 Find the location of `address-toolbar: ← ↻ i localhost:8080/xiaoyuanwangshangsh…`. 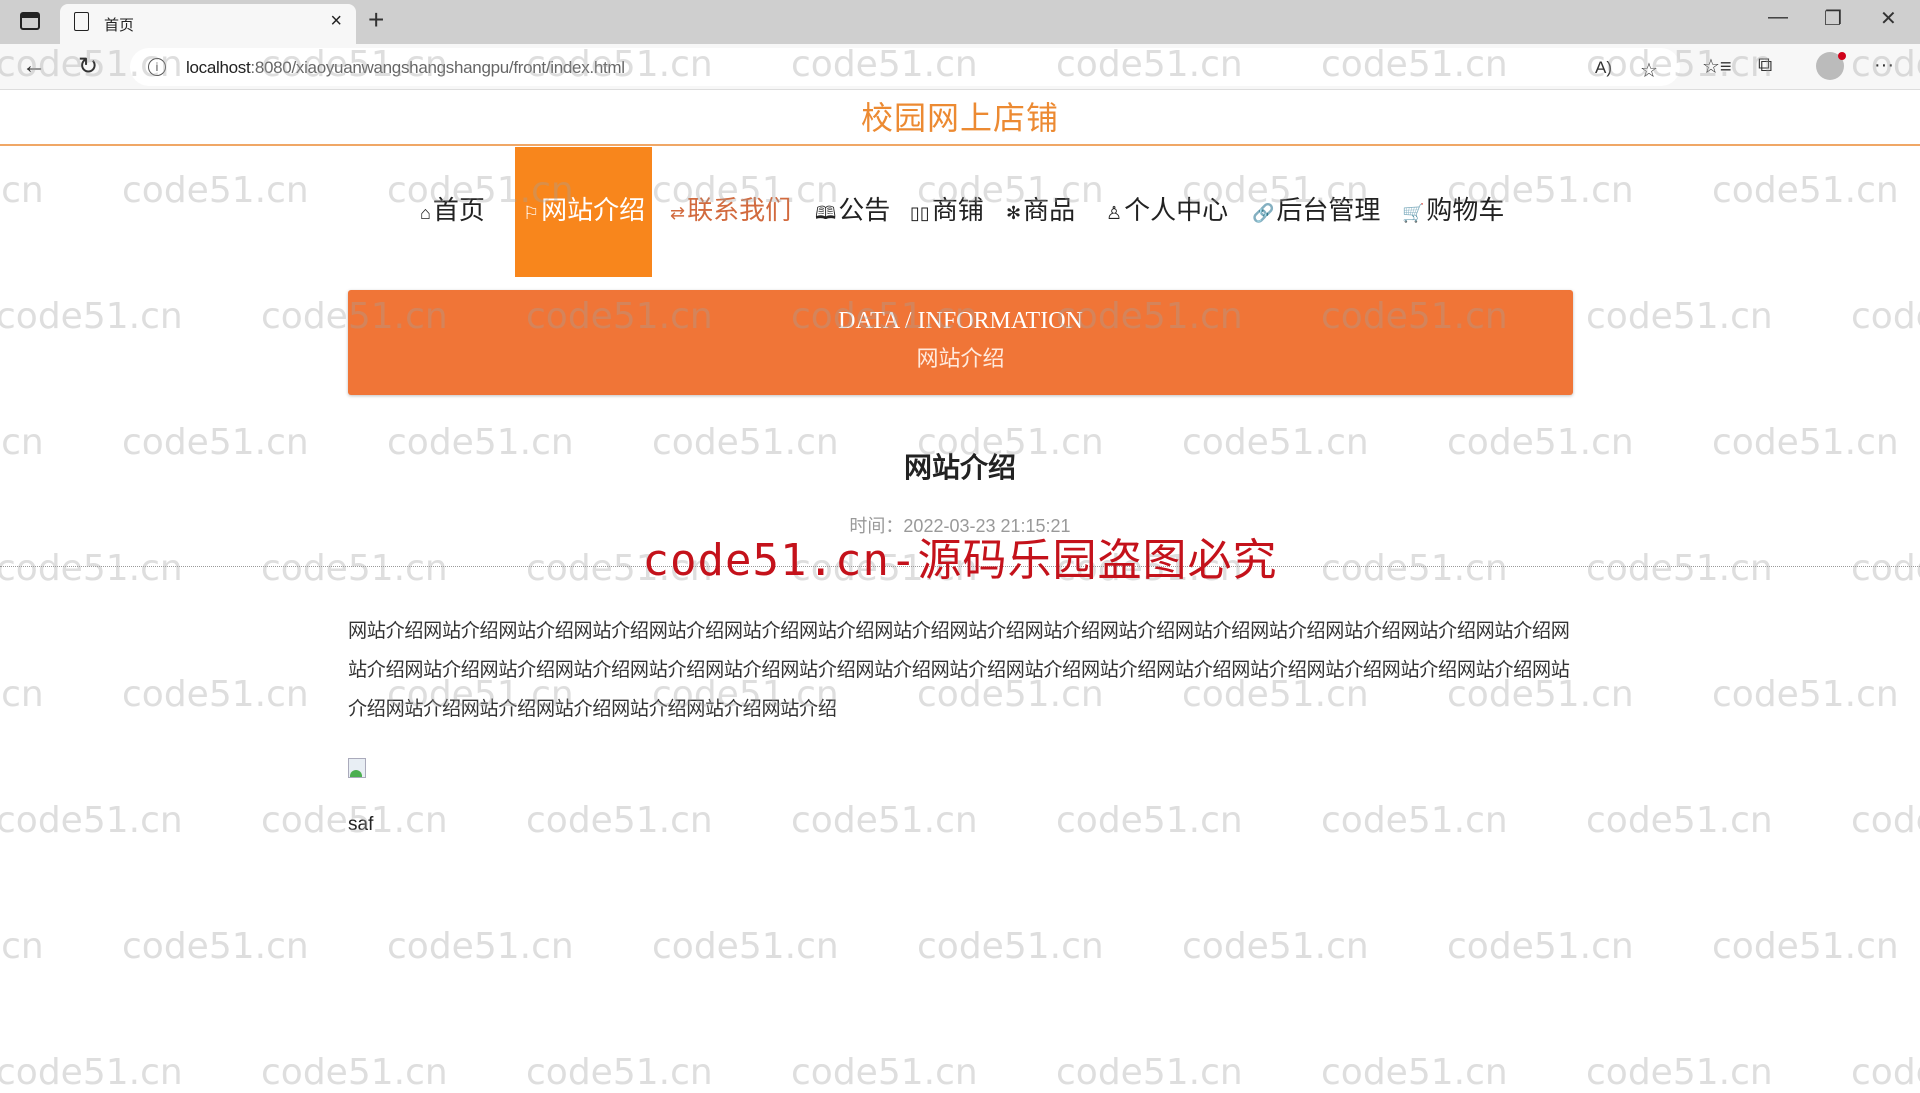

address-toolbar: ← ↻ i localhost:8080/xiaoyuanwangshangsh… is located at coordinates (960, 67).